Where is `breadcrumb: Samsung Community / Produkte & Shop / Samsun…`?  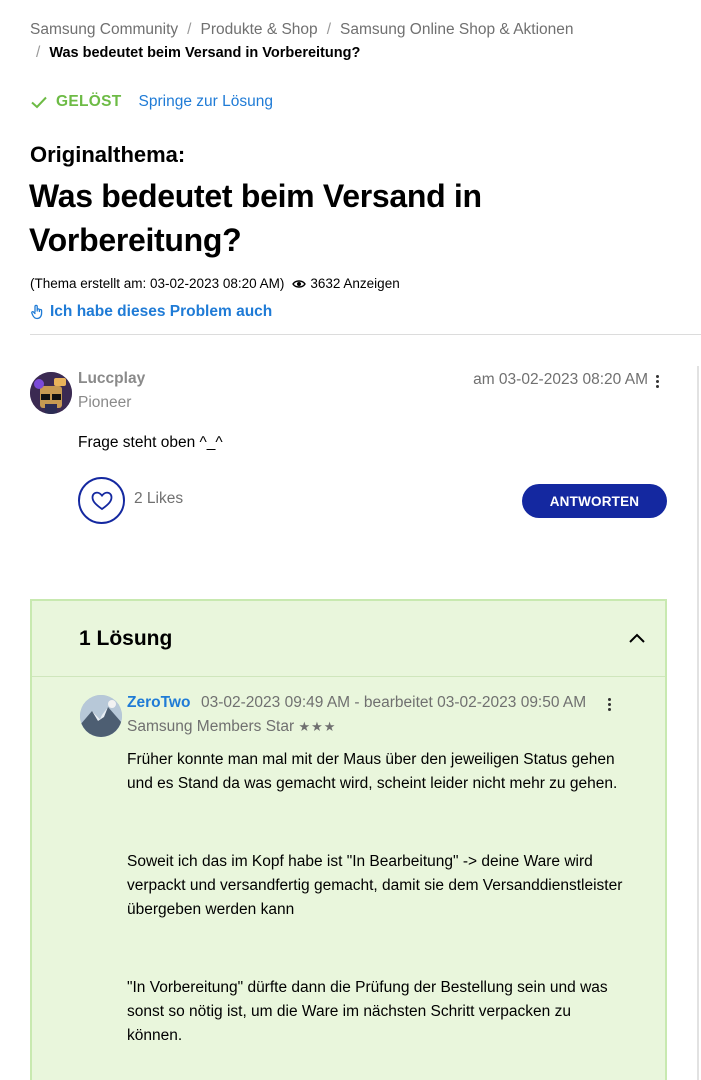 breadcrumb: Samsung Community / Produkte & Shop / Samsun… is located at coordinates (355, 41).